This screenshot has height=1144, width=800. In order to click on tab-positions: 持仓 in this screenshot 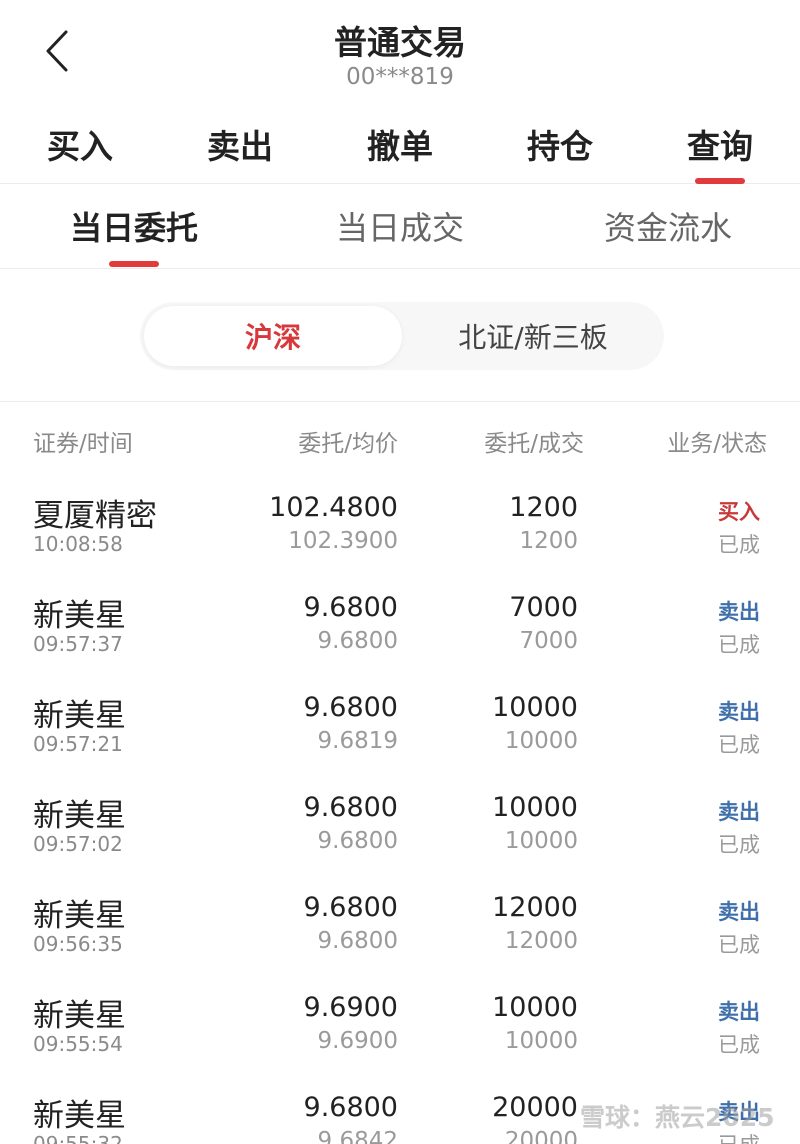, I will do `click(560, 144)`.